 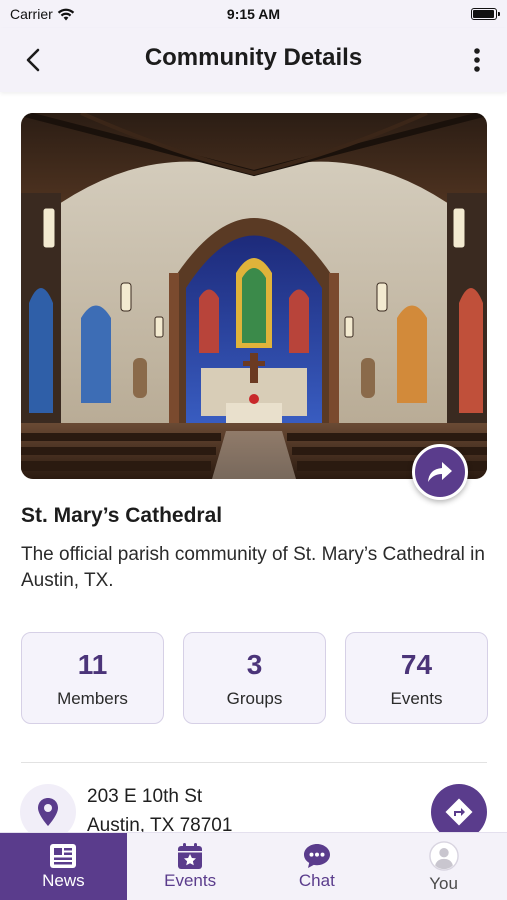 I want to click on members-label: Members, so click(x=92, y=698).